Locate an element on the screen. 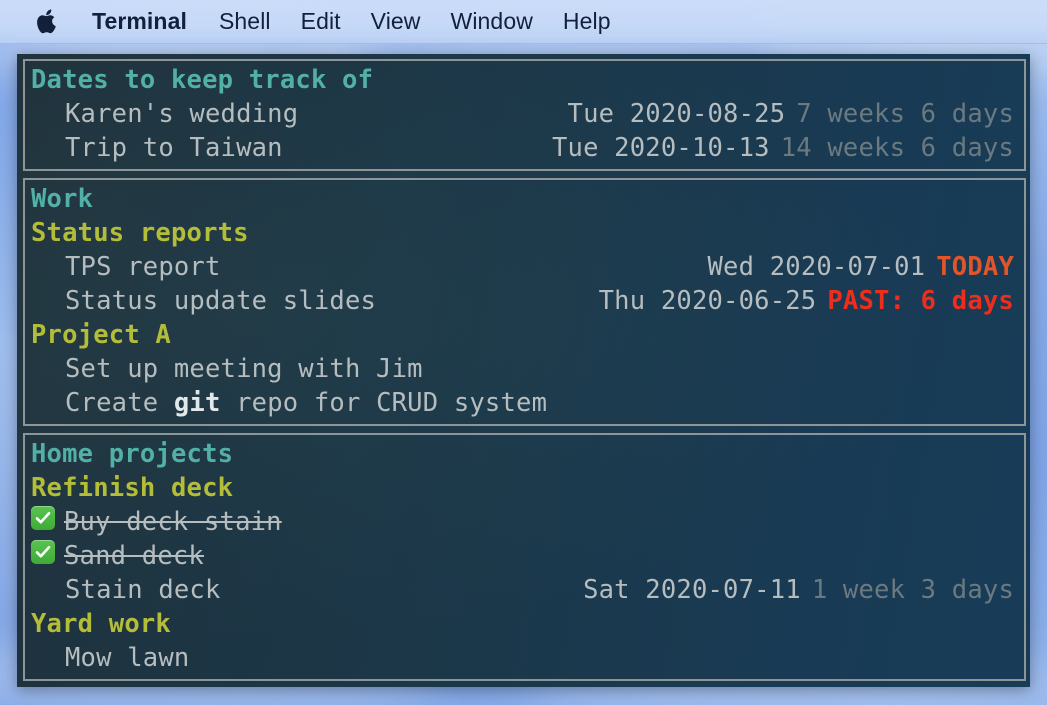 This screenshot has width=1047, height=705. menu-item-view: View is located at coordinates (396, 21).